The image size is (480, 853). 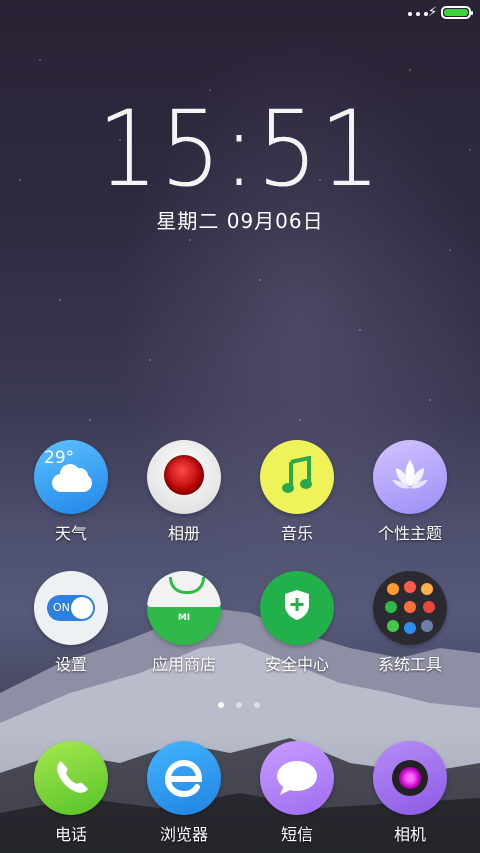 I want to click on phone-icon, so click(x=71, y=778).